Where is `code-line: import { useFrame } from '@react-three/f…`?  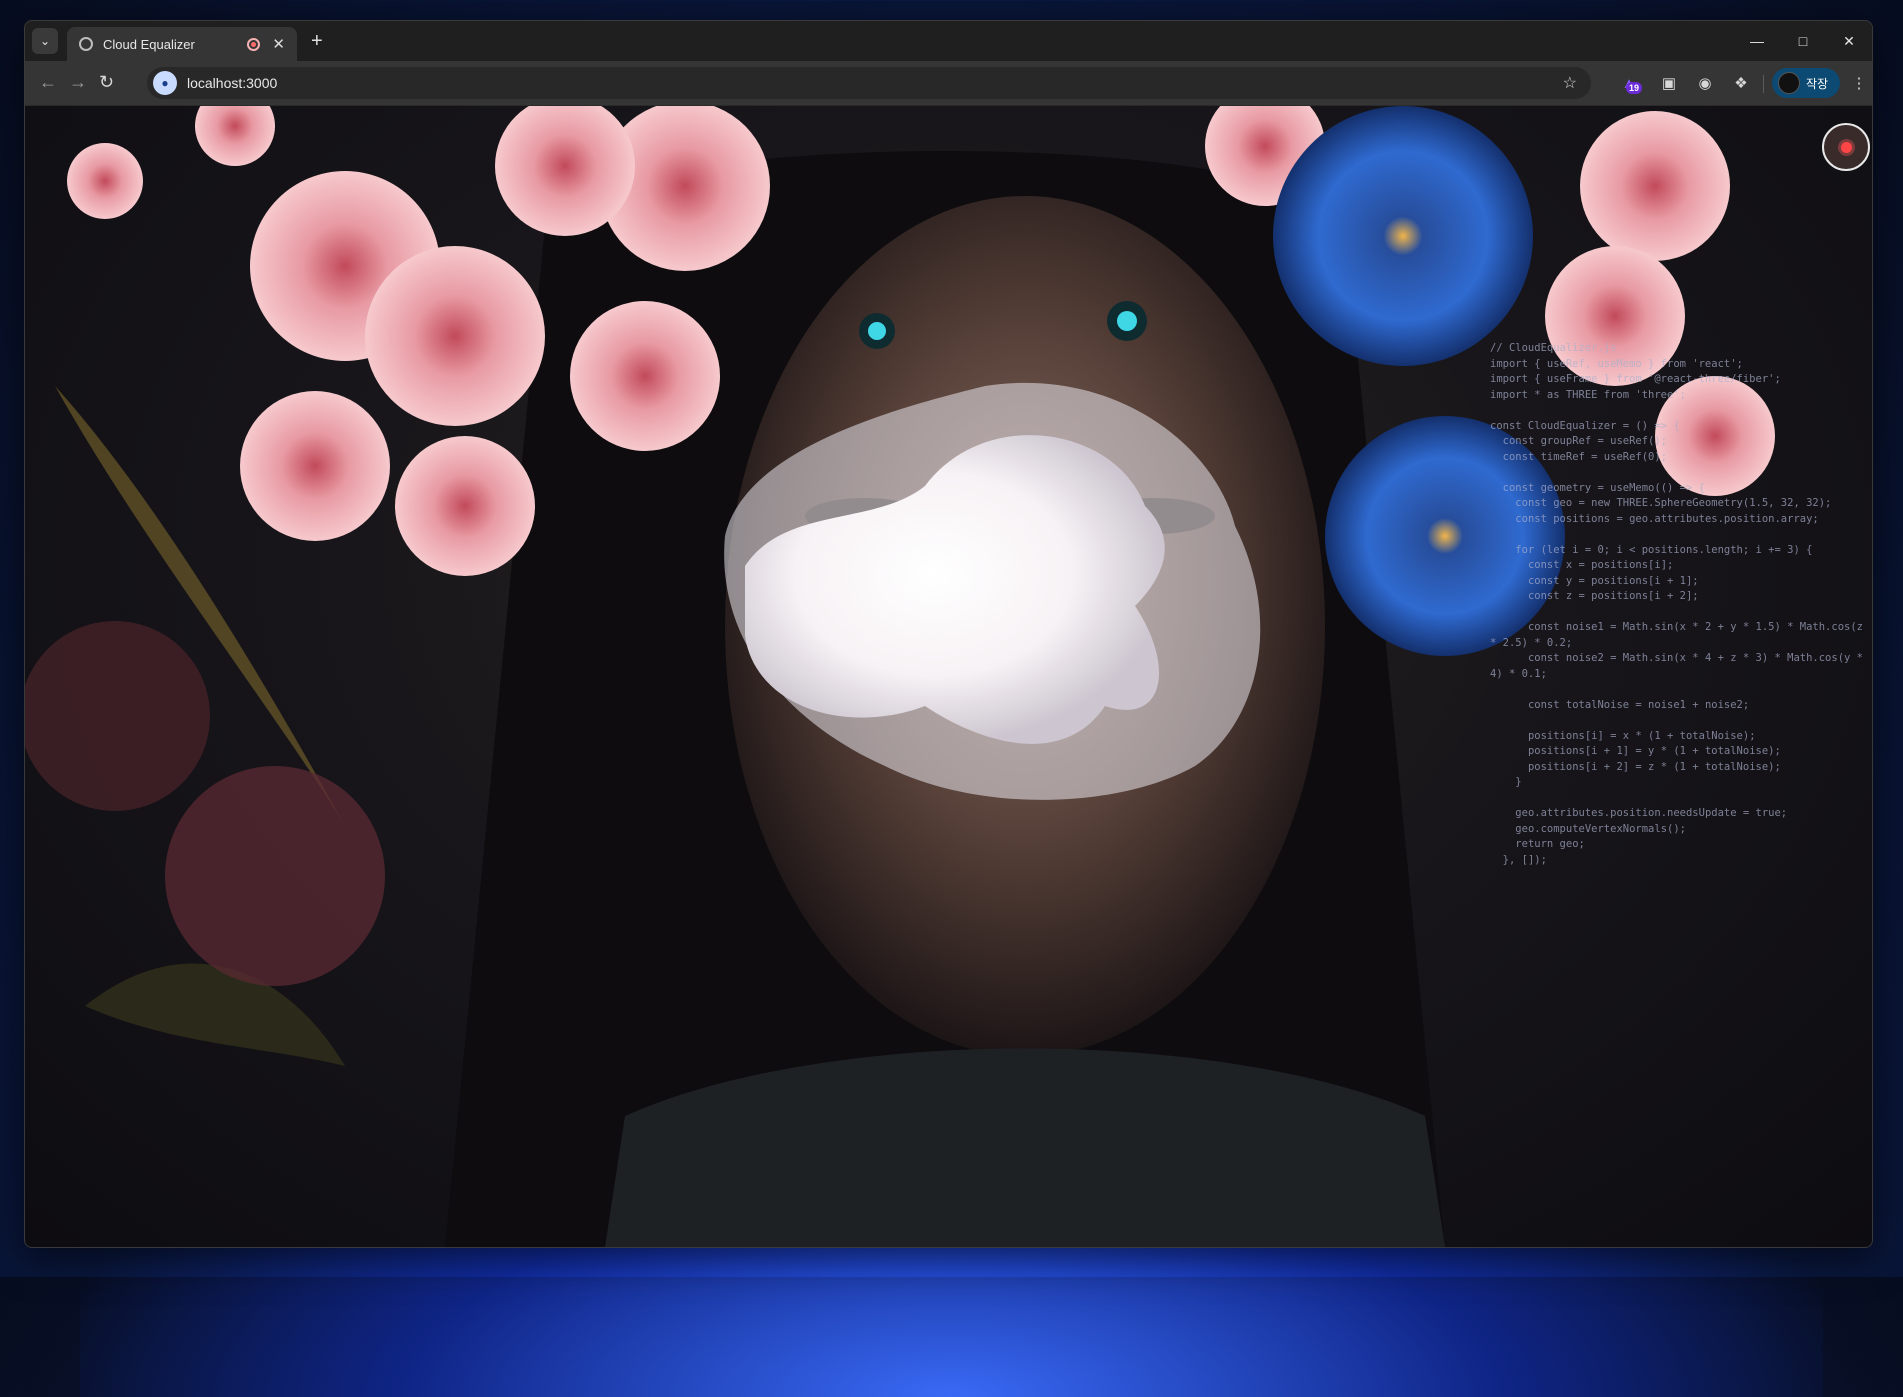 code-line: import { useFrame } from '@react-three/f… is located at coordinates (1635, 379).